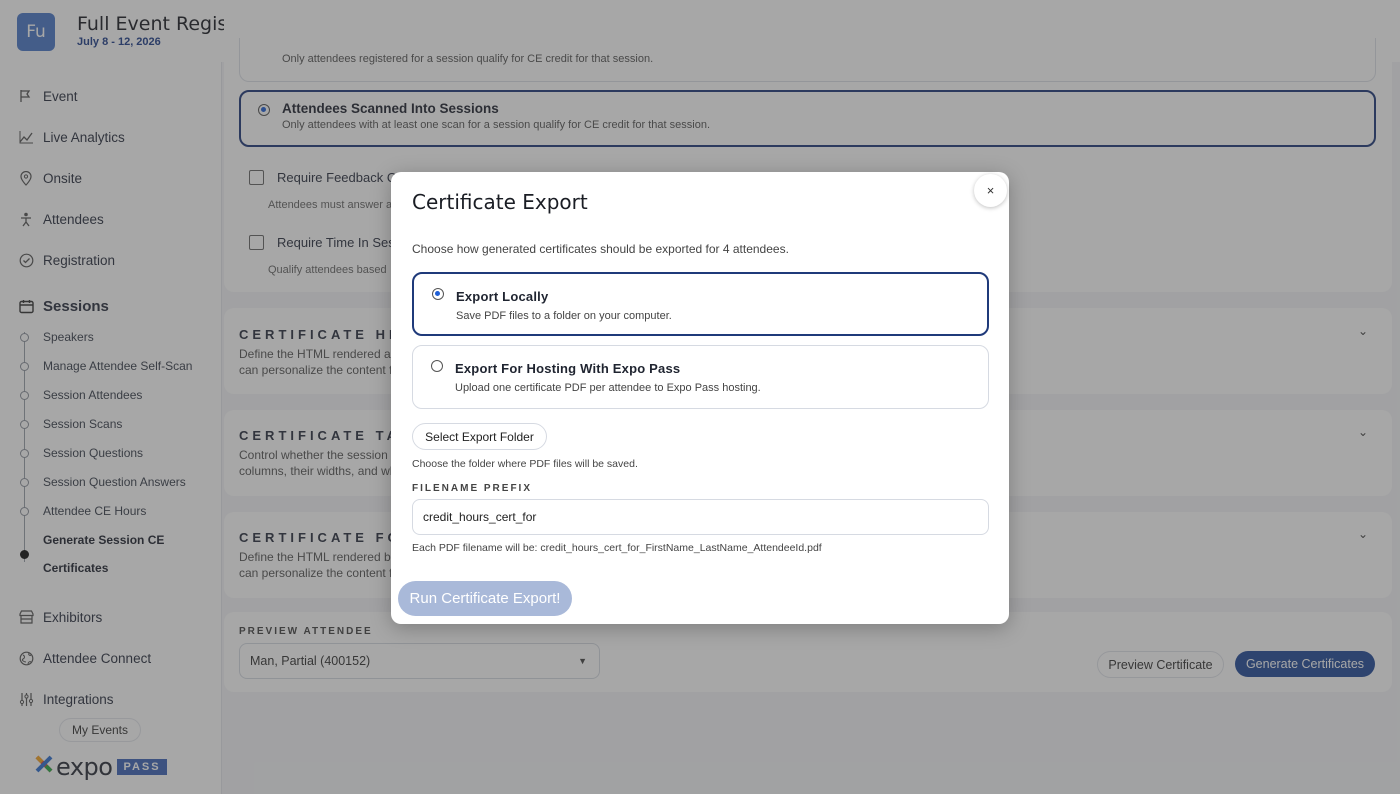 The width and height of the screenshot is (1400, 794). Describe the element at coordinates (472, 488) in the screenshot. I see `filename-prefix-label: FILENAME PREFIX` at that location.